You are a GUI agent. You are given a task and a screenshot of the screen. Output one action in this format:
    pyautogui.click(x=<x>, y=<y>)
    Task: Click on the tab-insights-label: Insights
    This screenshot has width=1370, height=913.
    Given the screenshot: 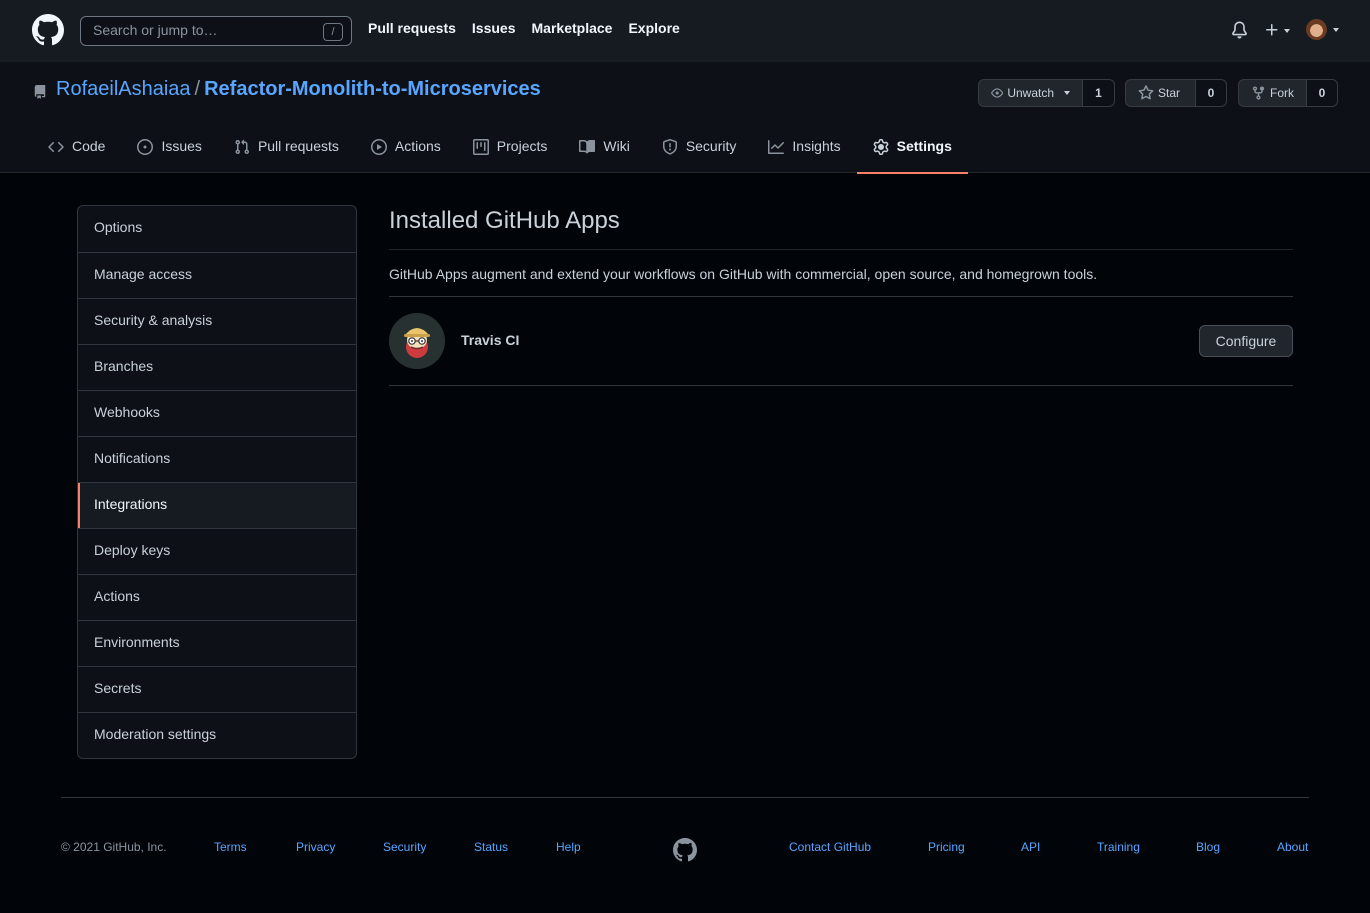 What is the action you would take?
    pyautogui.click(x=816, y=146)
    